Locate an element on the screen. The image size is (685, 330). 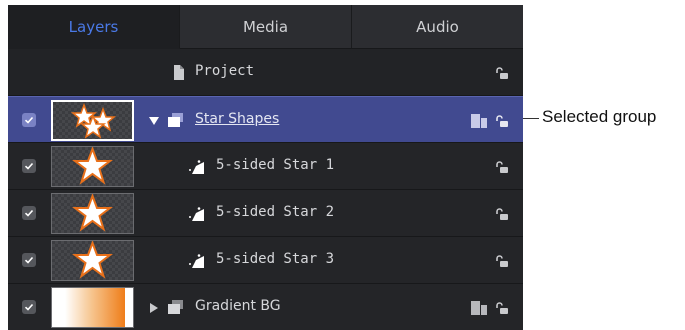
stars-thumbnail-icon is located at coordinates (93, 120).